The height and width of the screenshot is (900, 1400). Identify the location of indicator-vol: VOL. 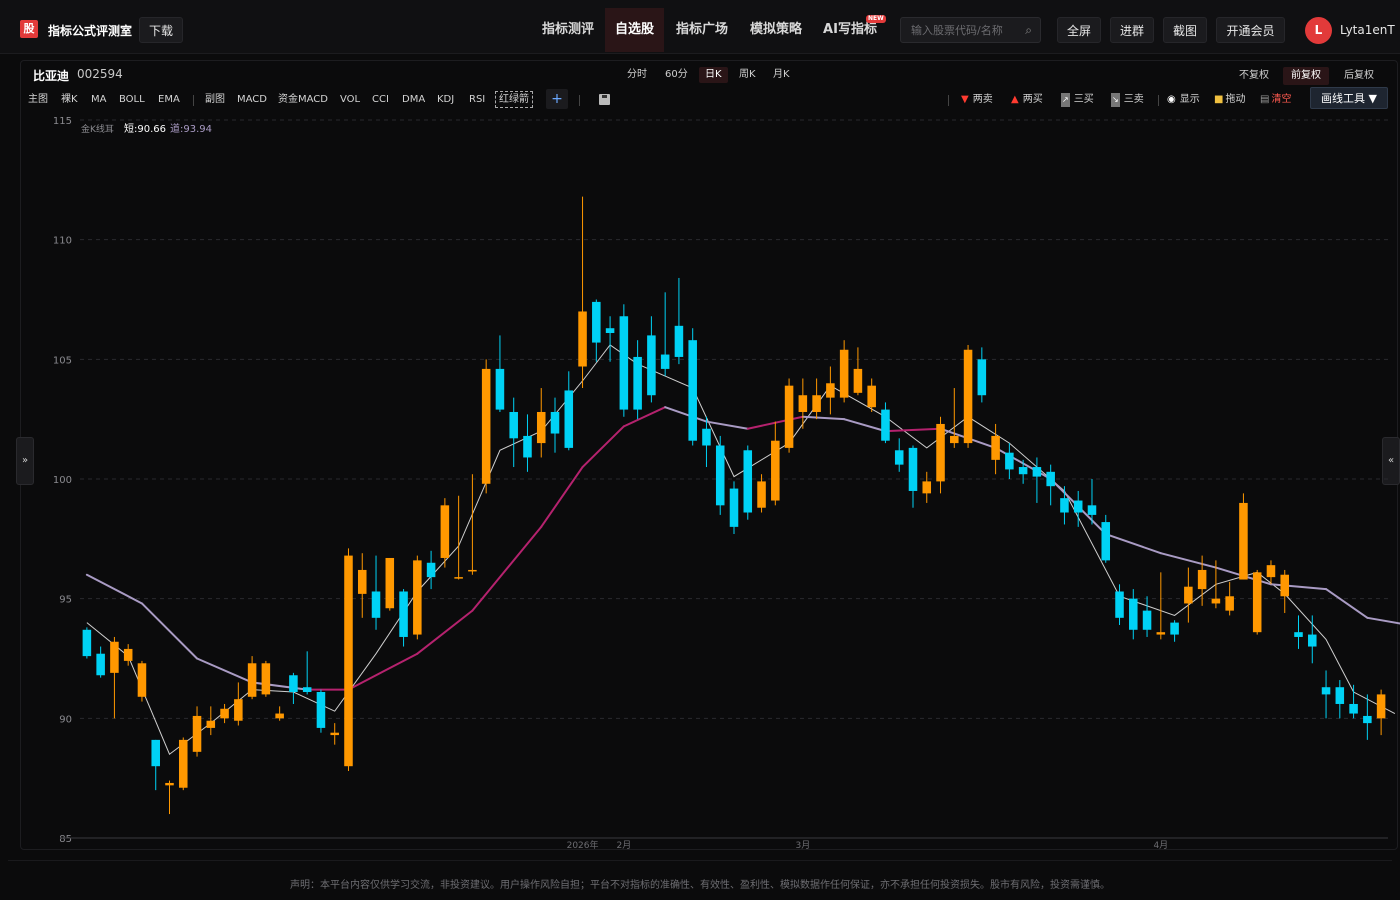
(350, 100).